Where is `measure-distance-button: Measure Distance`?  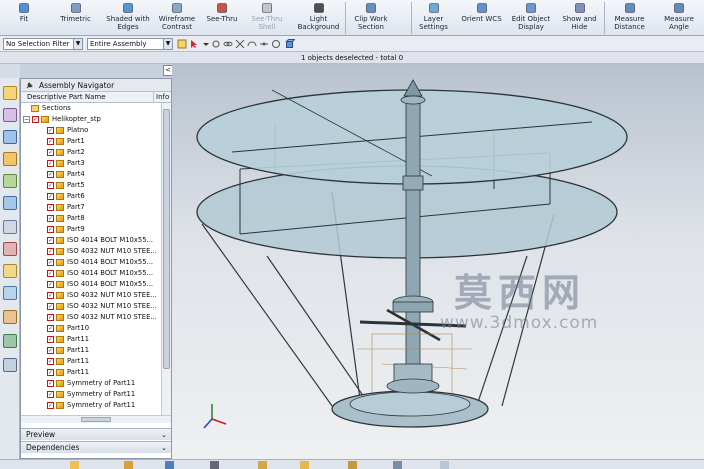
measure-distance-button: Measure Distance is located at coordinates (629, 18).